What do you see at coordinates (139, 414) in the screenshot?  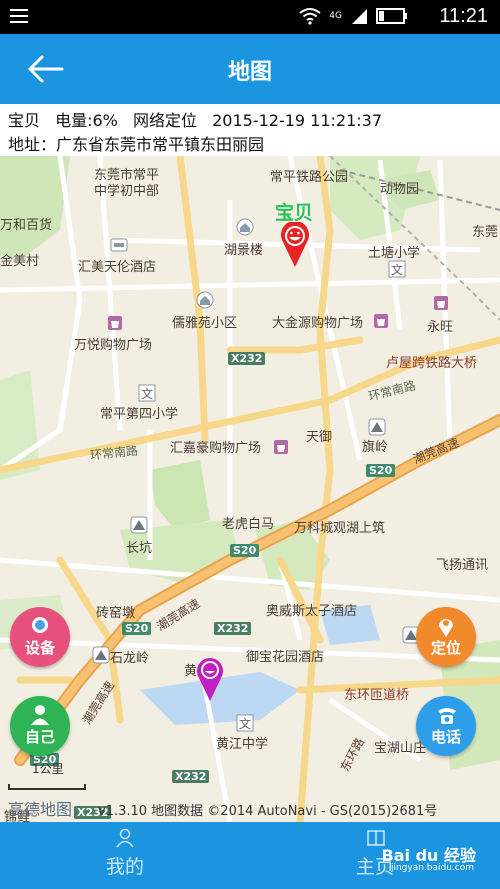 I see `poi-label: 常平第四小学` at bounding box center [139, 414].